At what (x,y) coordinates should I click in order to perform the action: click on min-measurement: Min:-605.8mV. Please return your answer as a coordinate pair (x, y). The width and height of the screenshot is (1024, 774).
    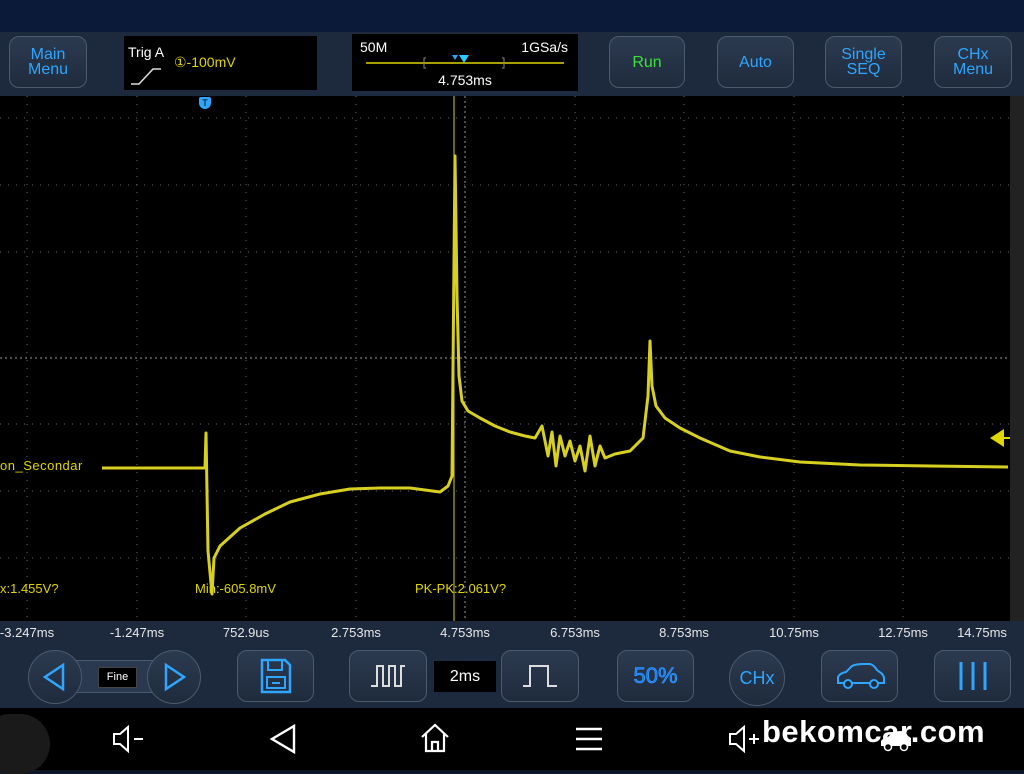
    Looking at the image, I should click on (235, 588).